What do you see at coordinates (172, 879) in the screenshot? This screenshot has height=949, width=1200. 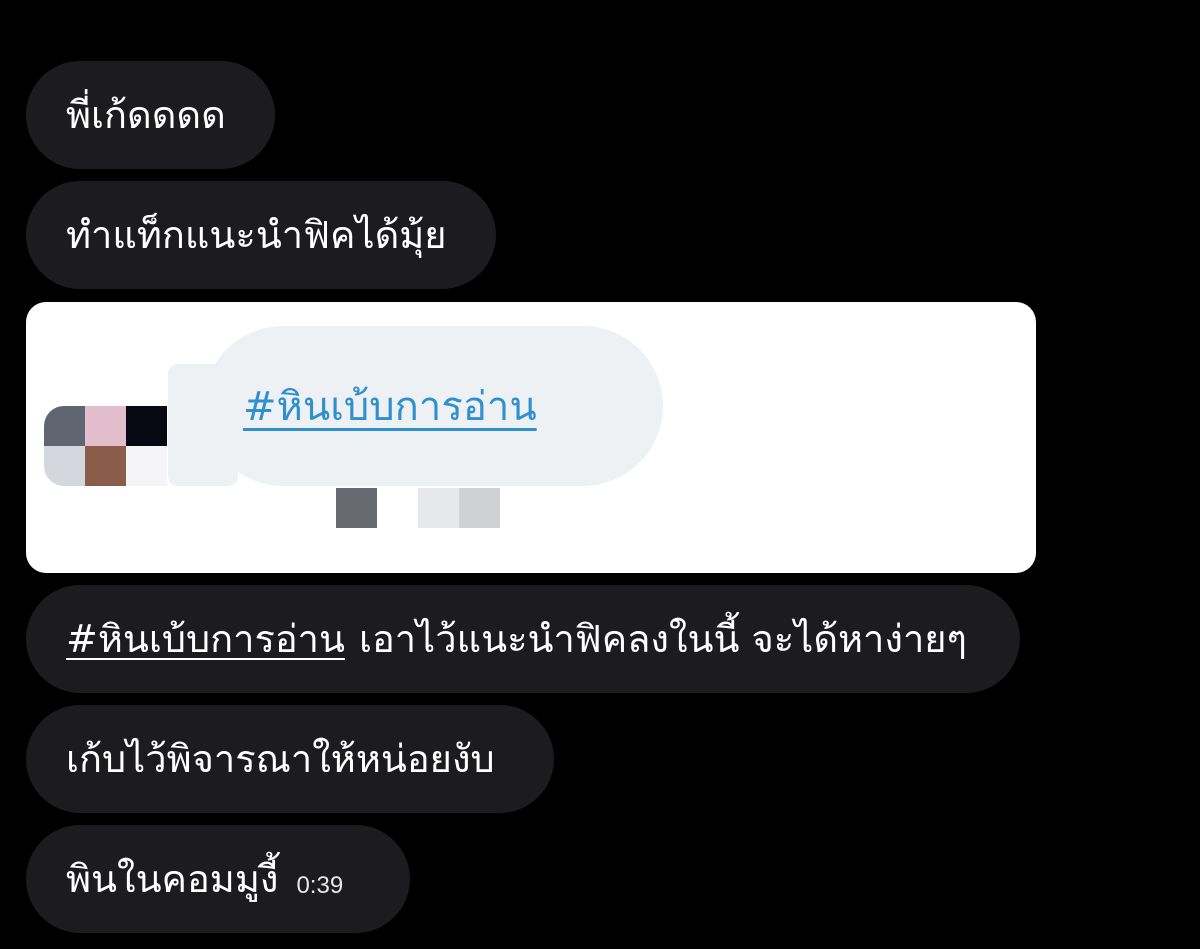 I see `message-text: พินในคอมมูงี้` at bounding box center [172, 879].